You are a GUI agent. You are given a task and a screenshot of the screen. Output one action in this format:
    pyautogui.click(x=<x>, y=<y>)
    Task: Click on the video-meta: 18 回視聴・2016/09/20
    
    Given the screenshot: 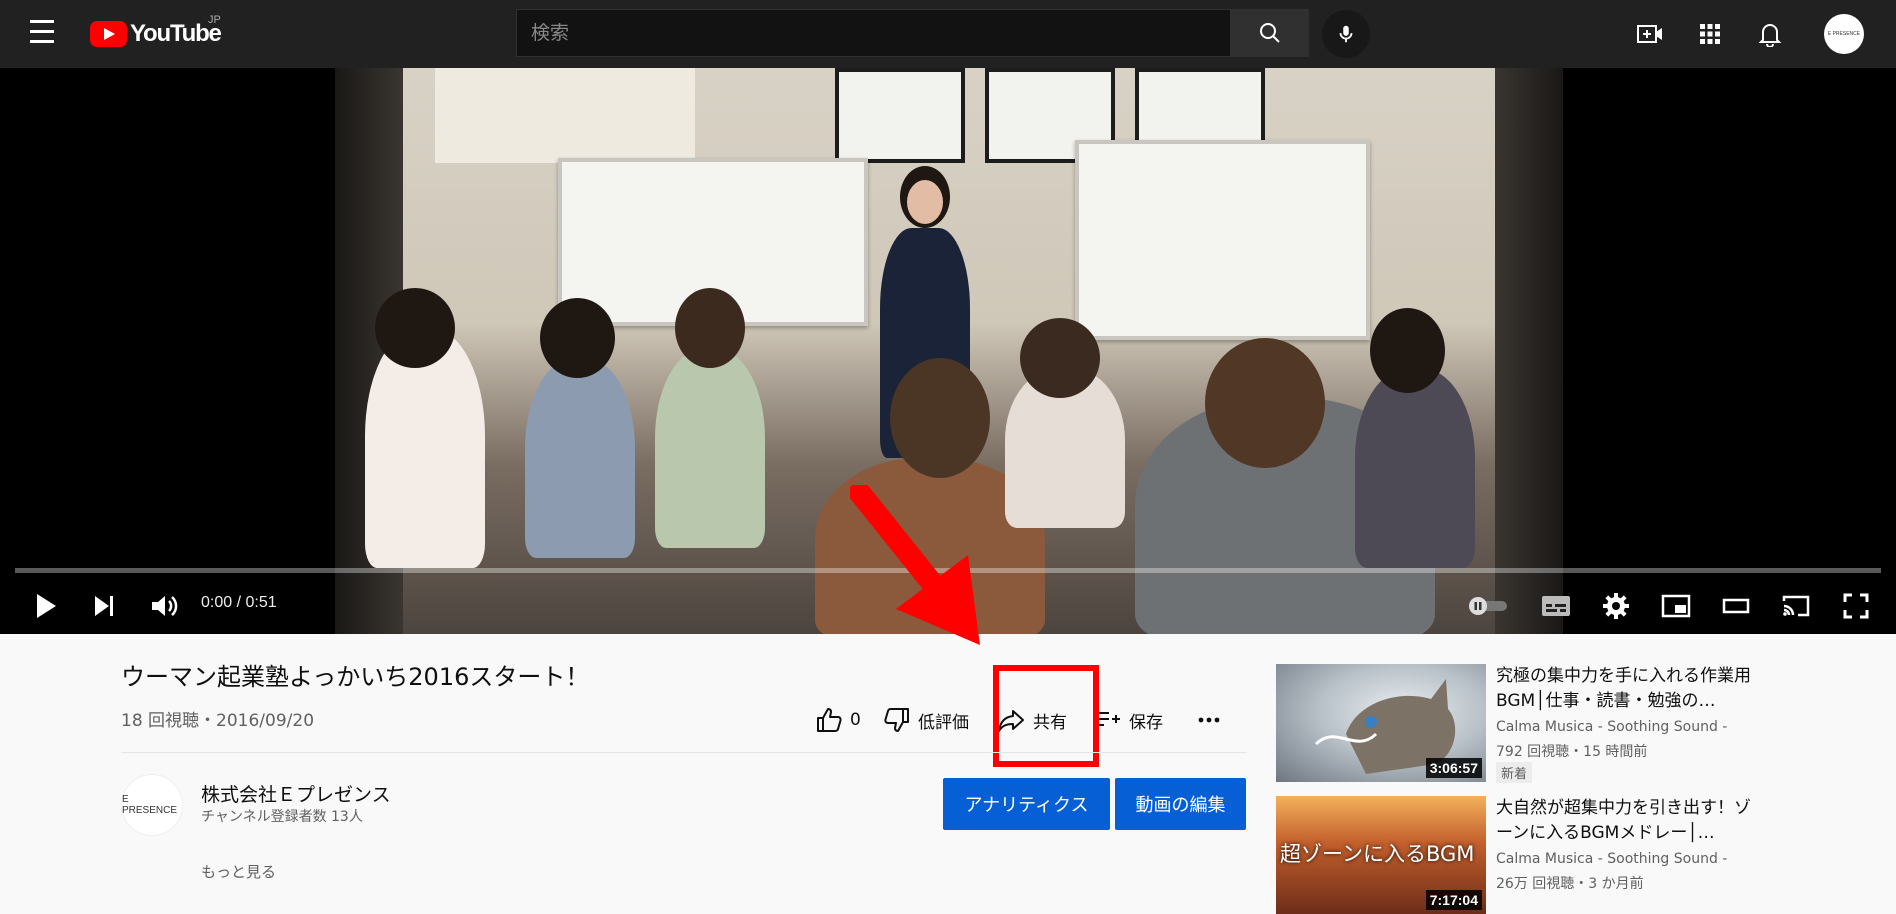 What is the action you would take?
    pyautogui.click(x=218, y=721)
    